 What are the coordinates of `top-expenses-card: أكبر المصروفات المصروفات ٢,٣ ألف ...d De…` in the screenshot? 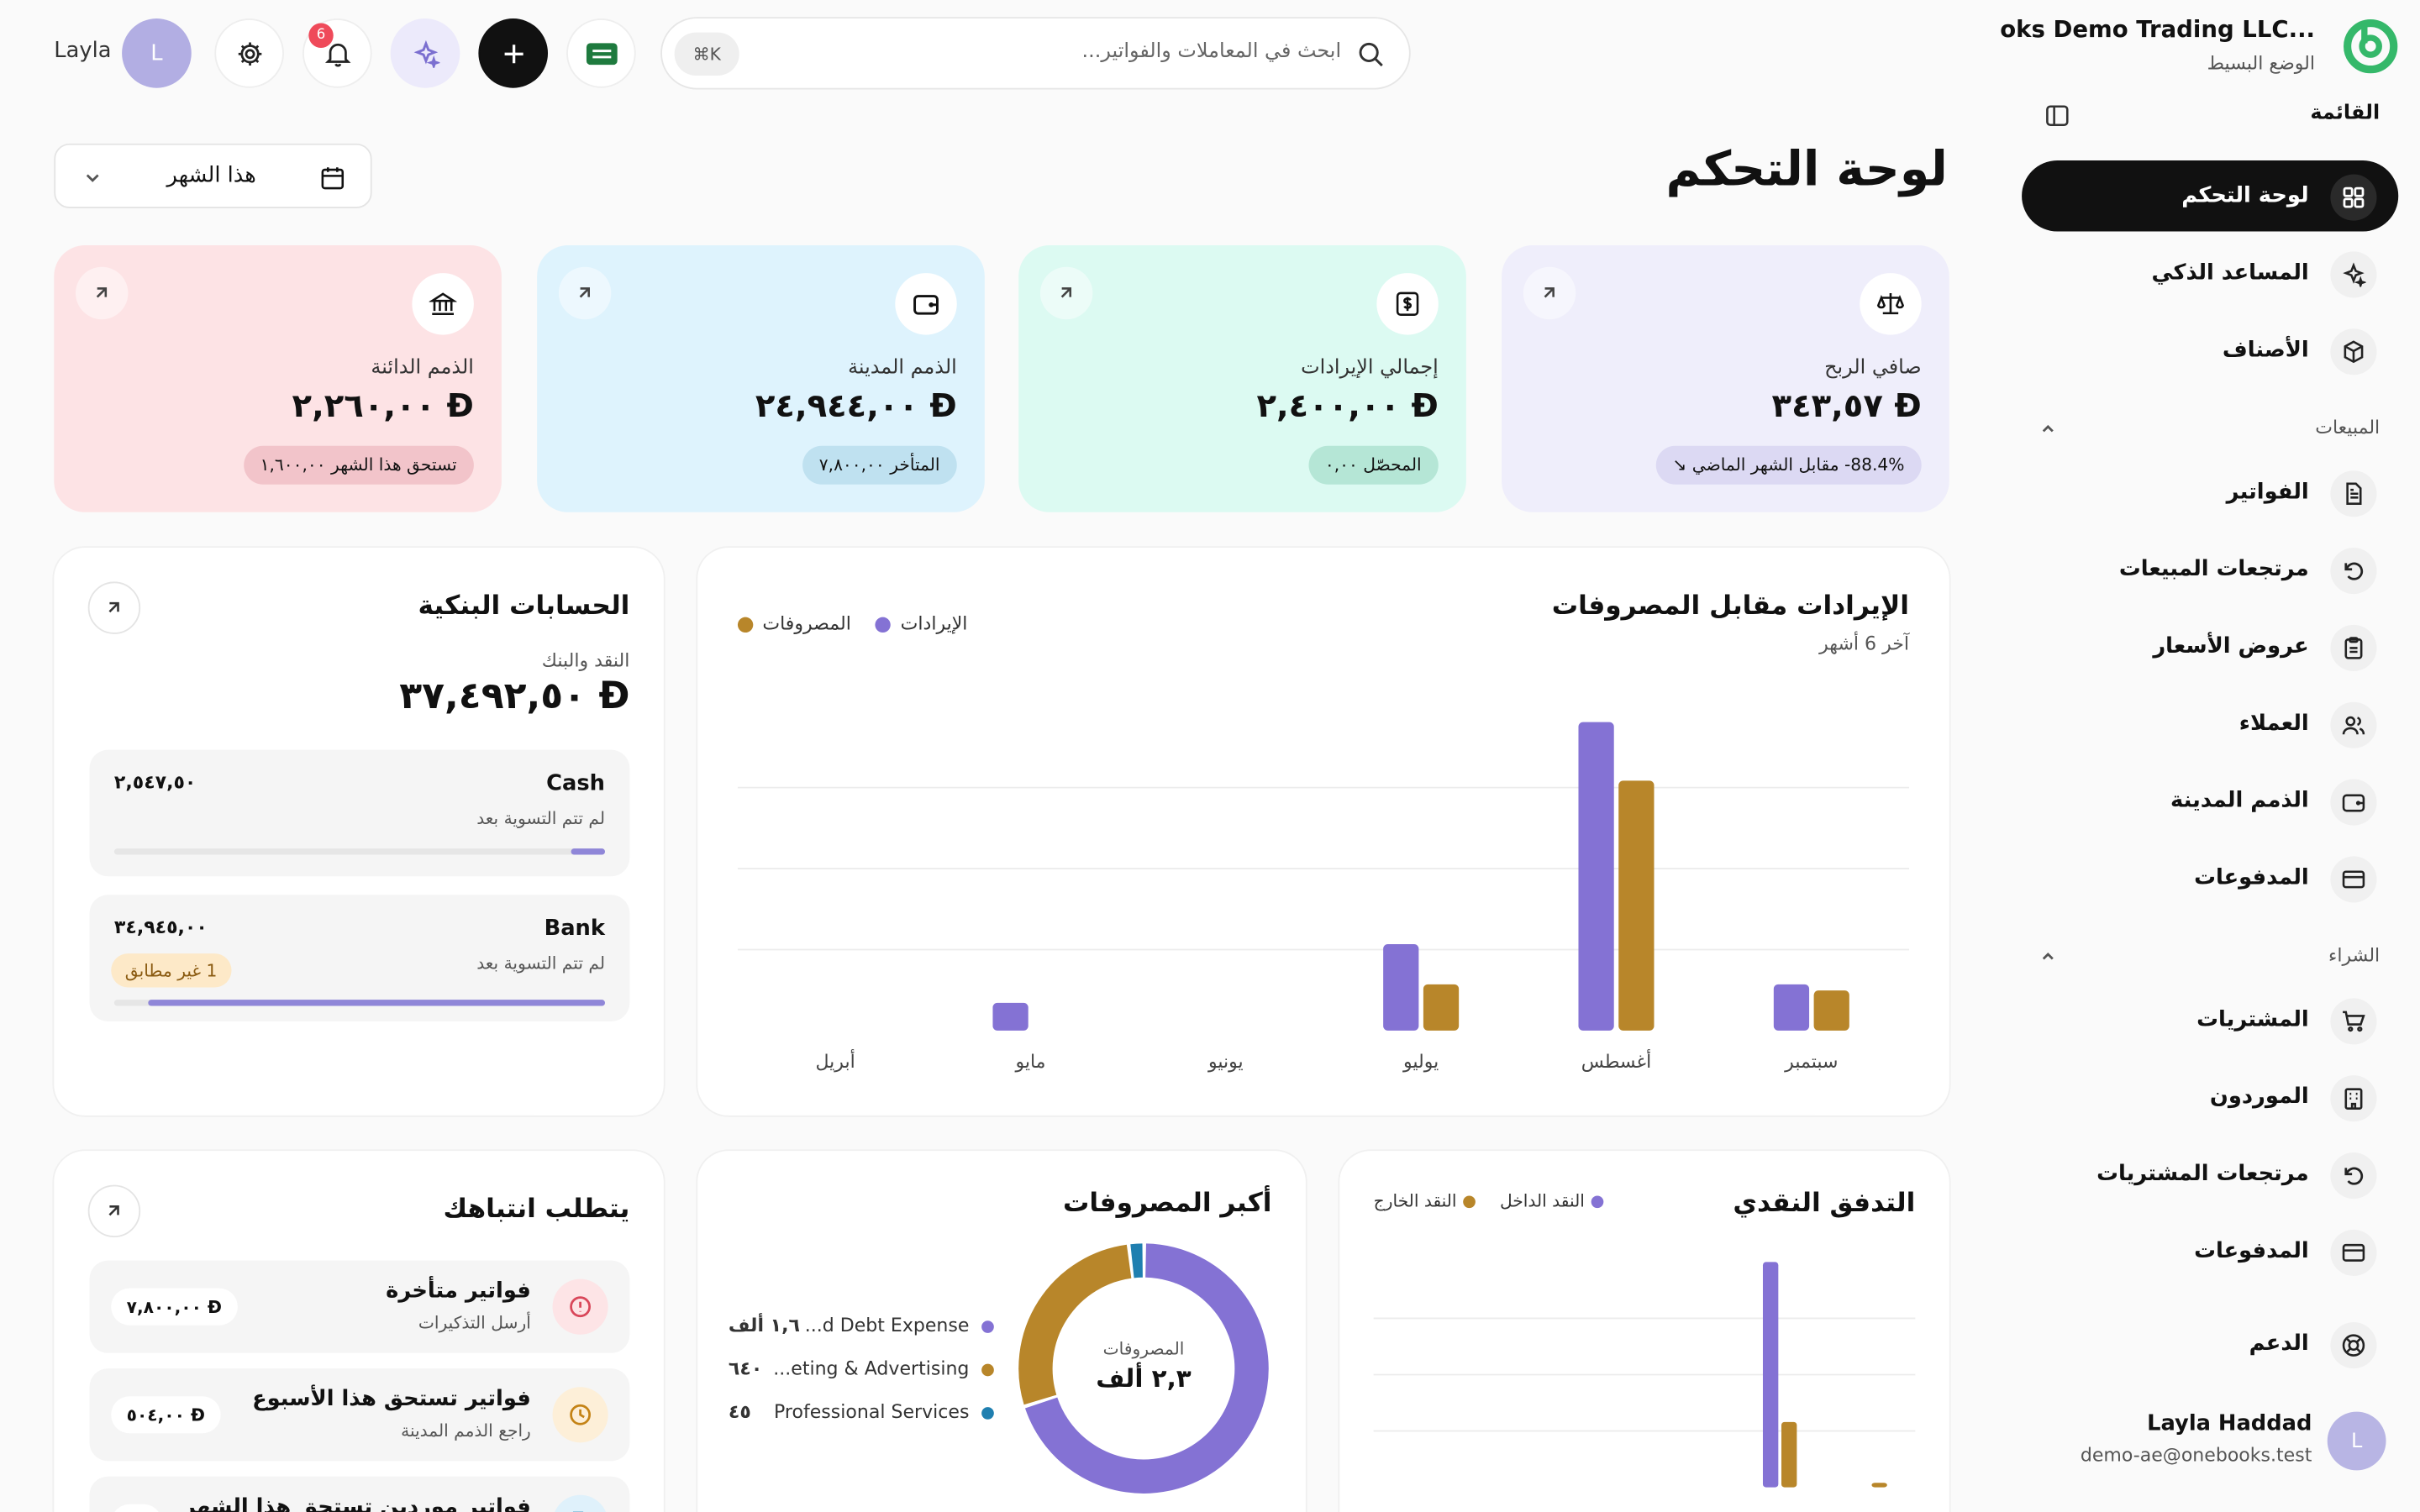 It's located at (1001, 1331).